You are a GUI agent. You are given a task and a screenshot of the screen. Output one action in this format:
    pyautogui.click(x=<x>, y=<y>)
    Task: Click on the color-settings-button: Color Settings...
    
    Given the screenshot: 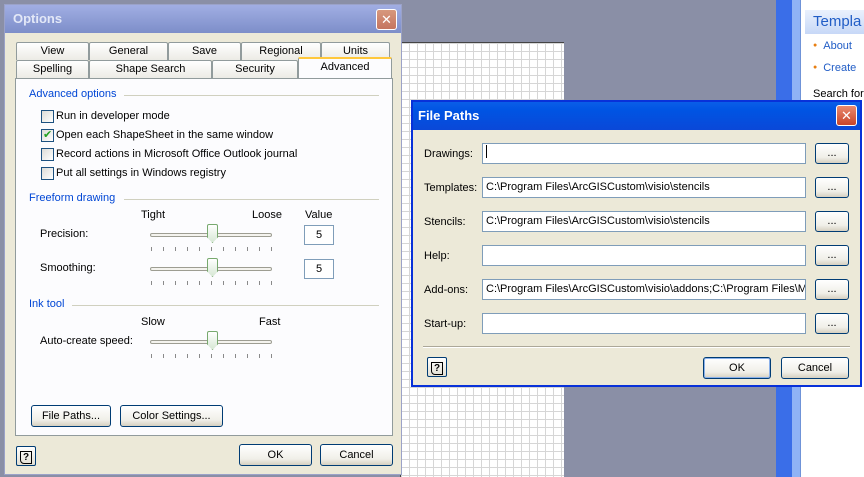 What is the action you would take?
    pyautogui.click(x=171, y=416)
    